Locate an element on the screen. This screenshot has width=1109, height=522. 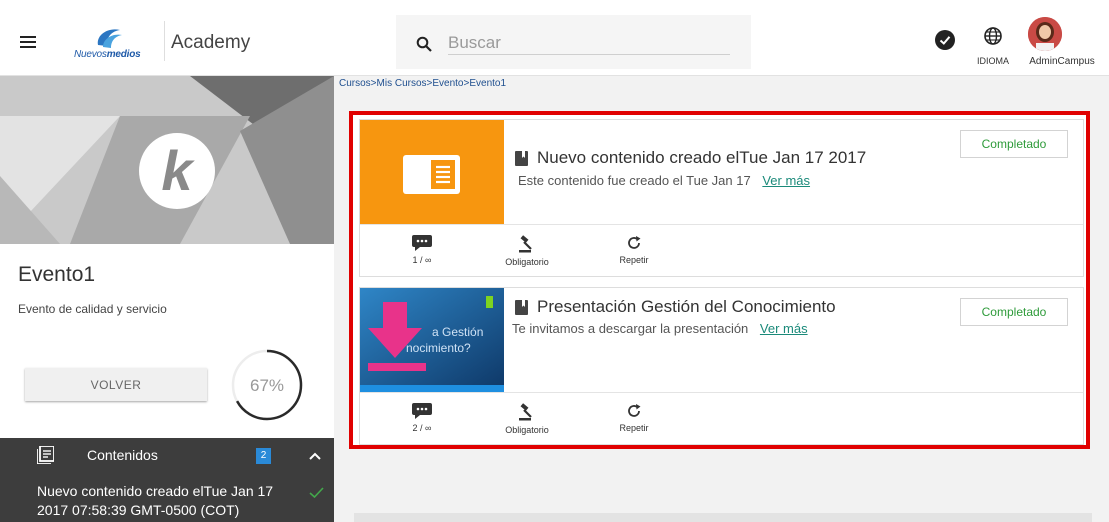
search-input is located at coordinates (589, 43).